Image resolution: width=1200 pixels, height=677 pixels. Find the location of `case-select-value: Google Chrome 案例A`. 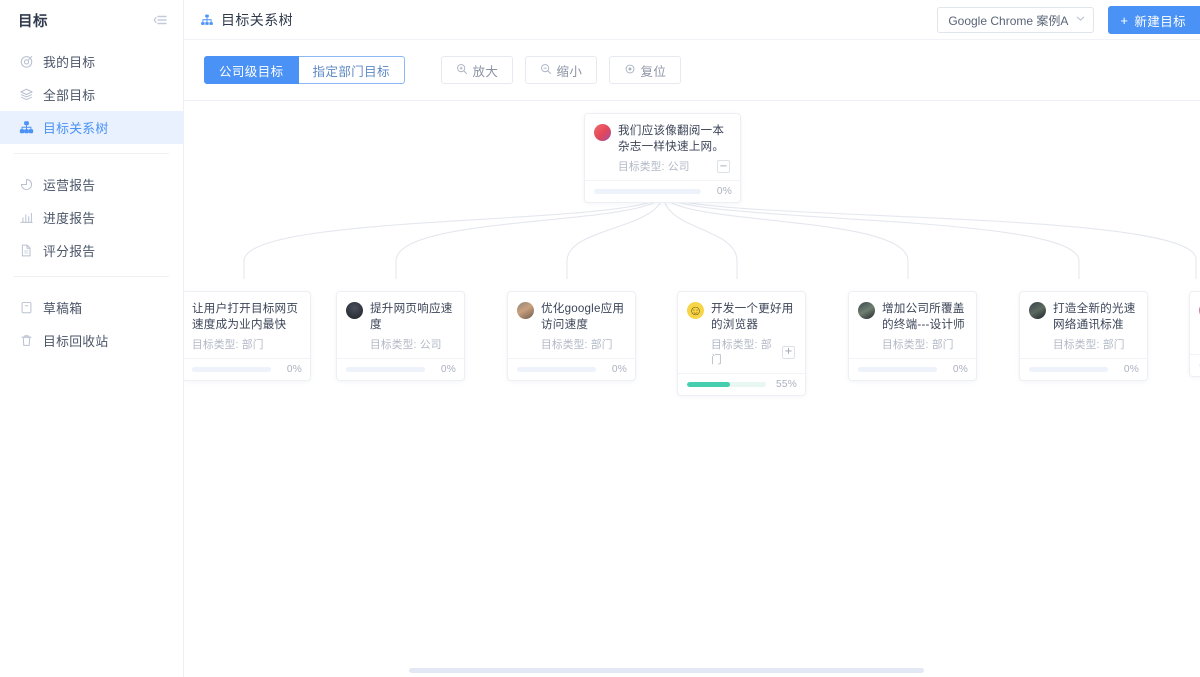

case-select-value: Google Chrome 案例A is located at coordinates (1008, 20).